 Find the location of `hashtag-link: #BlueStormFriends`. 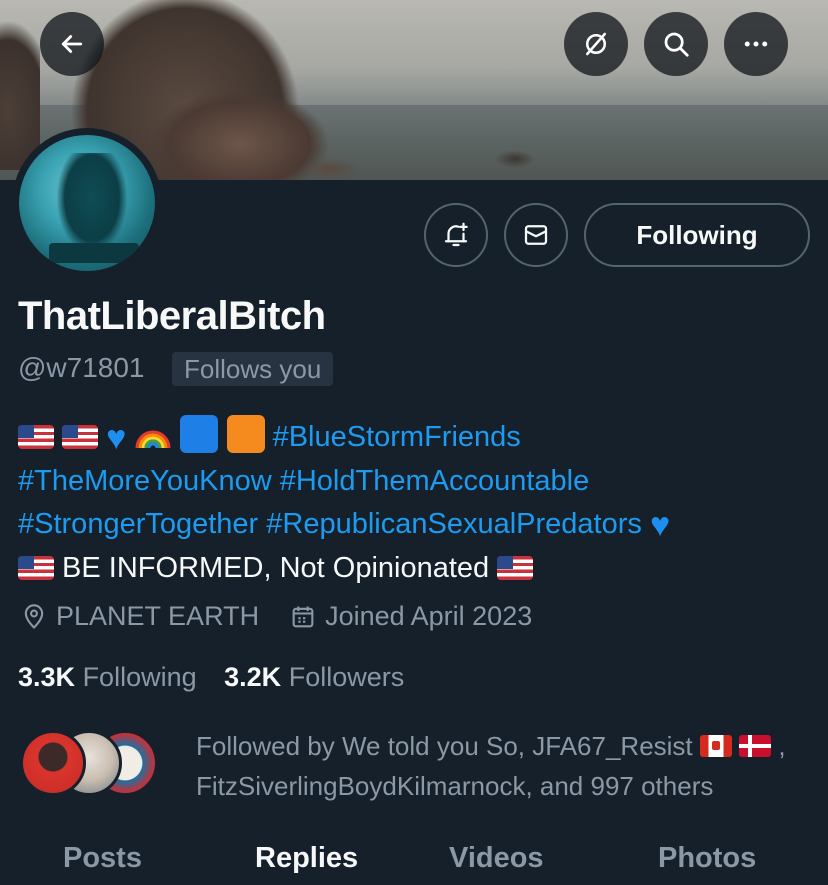

hashtag-link: #BlueStormFriends is located at coordinates (397, 437).